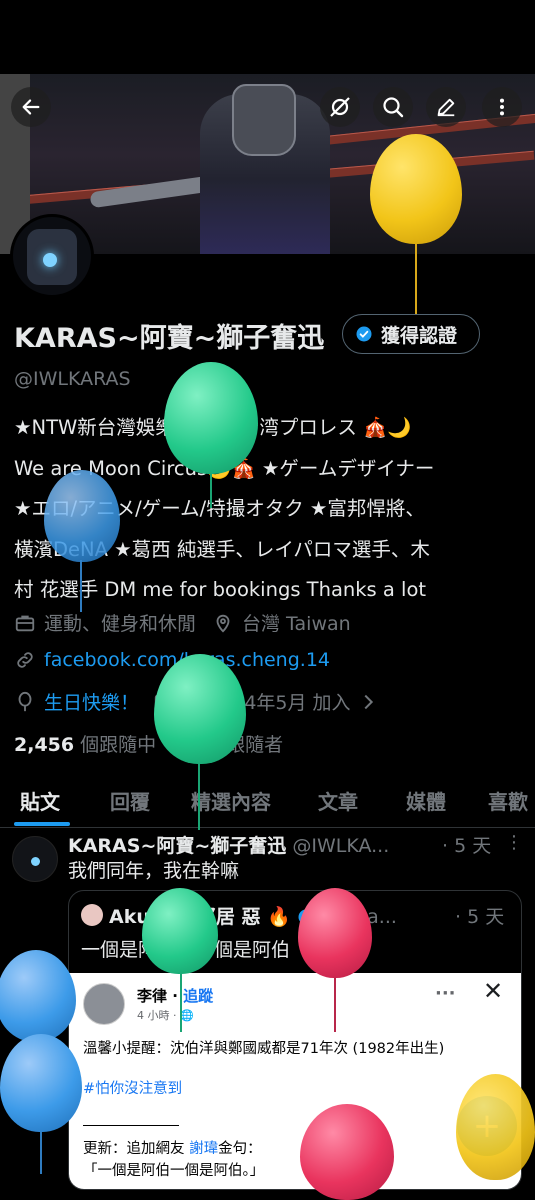 The image size is (535, 1200). What do you see at coordinates (231, 800) in the screenshot?
I see `tab-highlights: 精選內容` at bounding box center [231, 800].